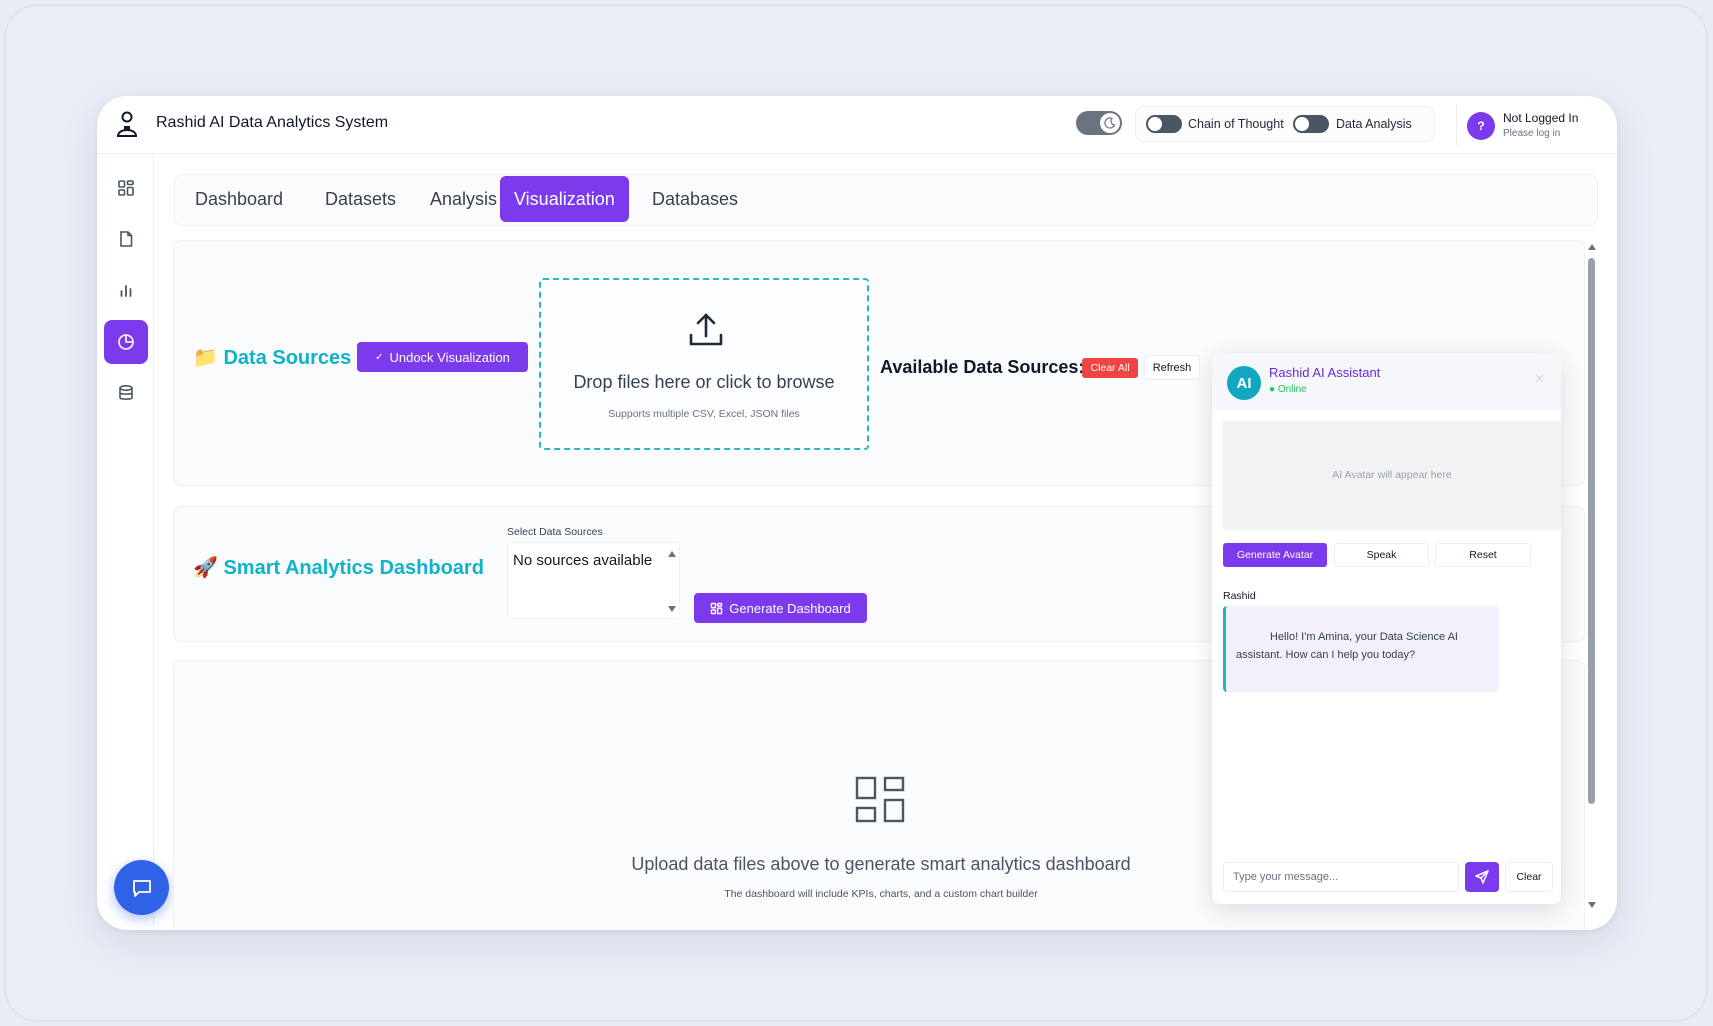  Describe the element at coordinates (1374, 124) in the screenshot. I see `data-analysis-label: Data Analysis` at that location.